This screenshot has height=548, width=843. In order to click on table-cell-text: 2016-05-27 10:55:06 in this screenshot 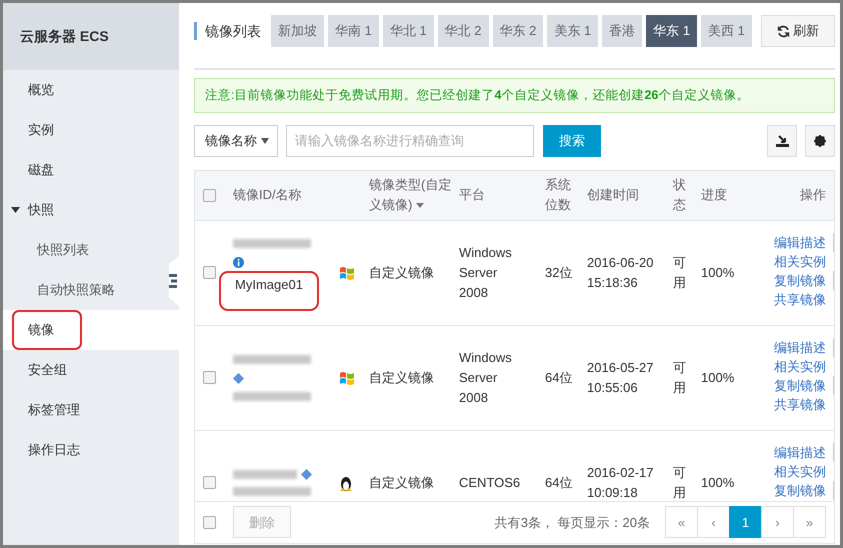, I will do `click(620, 377)`.